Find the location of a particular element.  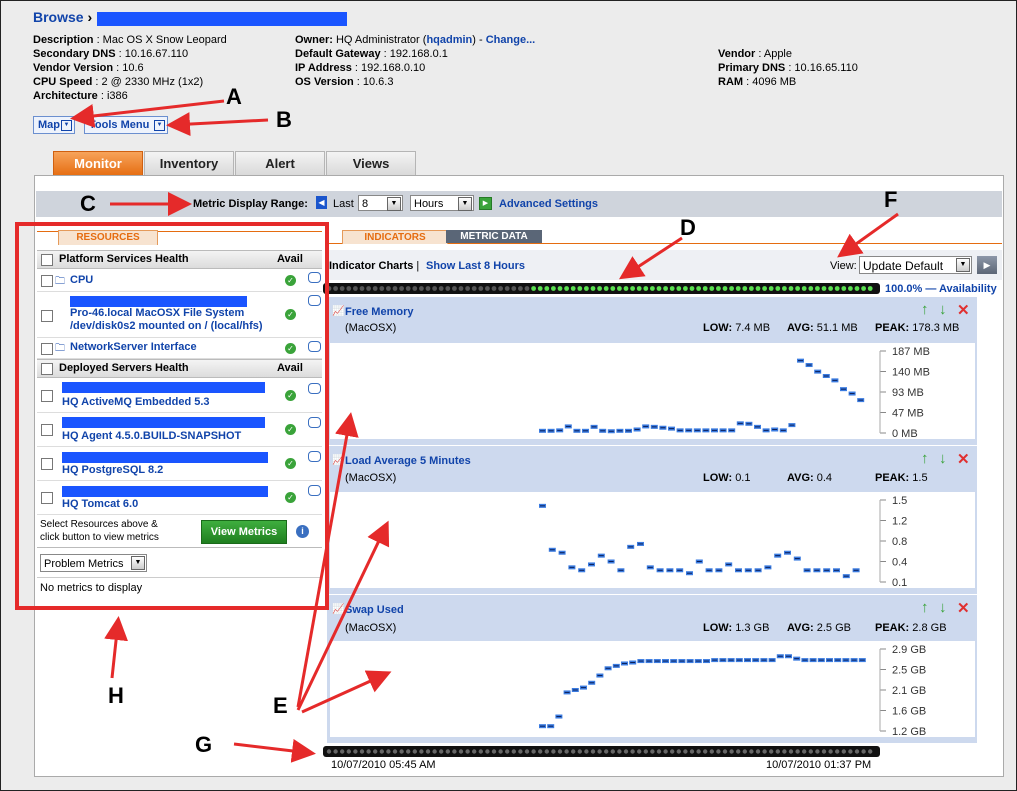

tab-views: Views is located at coordinates (371, 163).